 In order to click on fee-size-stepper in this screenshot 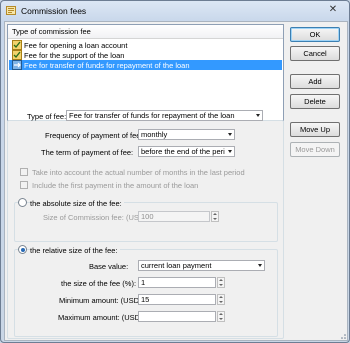, I will do `click(221, 282)`.